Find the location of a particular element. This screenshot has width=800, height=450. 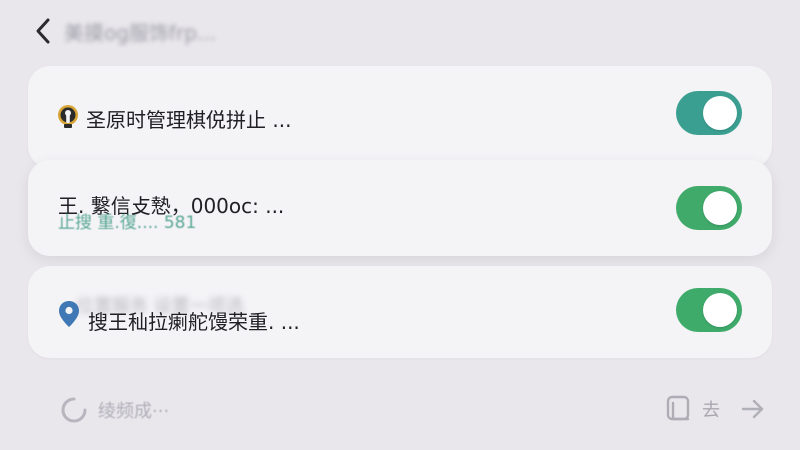

location-pin-icon is located at coordinates (69, 316).